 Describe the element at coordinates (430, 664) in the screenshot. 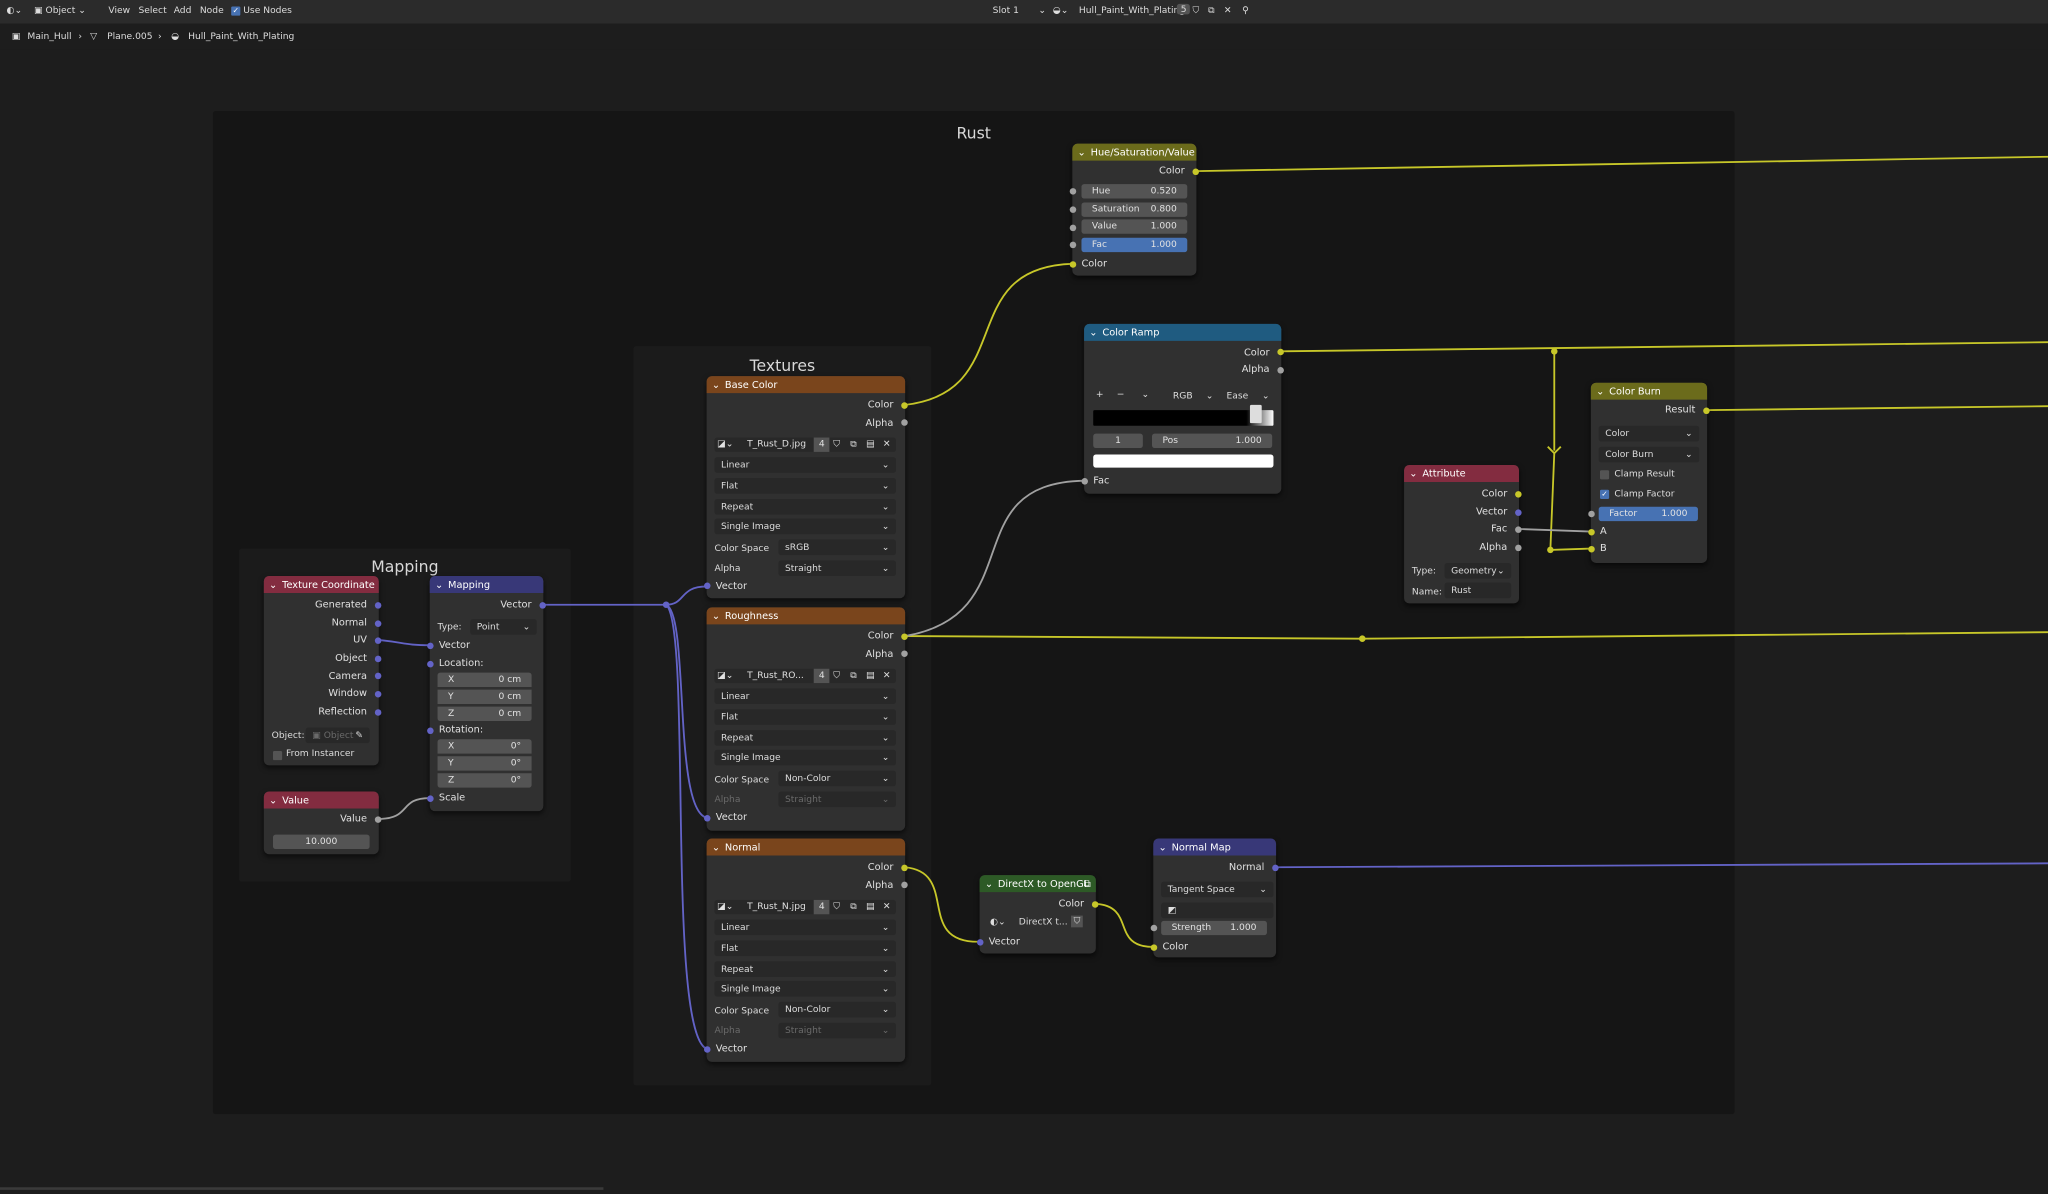

I see `socket-input-location` at that location.